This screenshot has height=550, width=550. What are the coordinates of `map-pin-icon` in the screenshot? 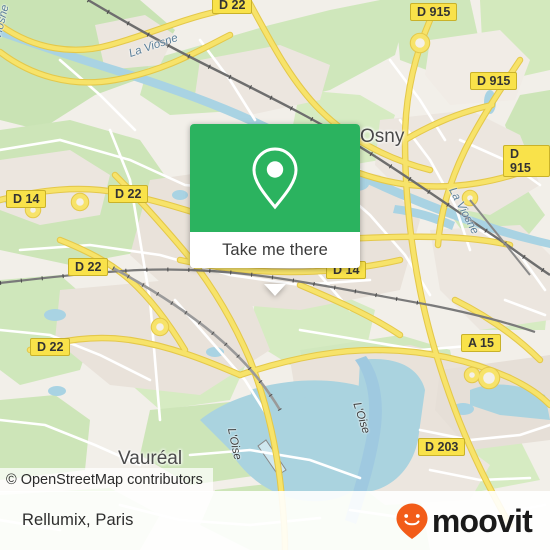 It's located at (275, 178).